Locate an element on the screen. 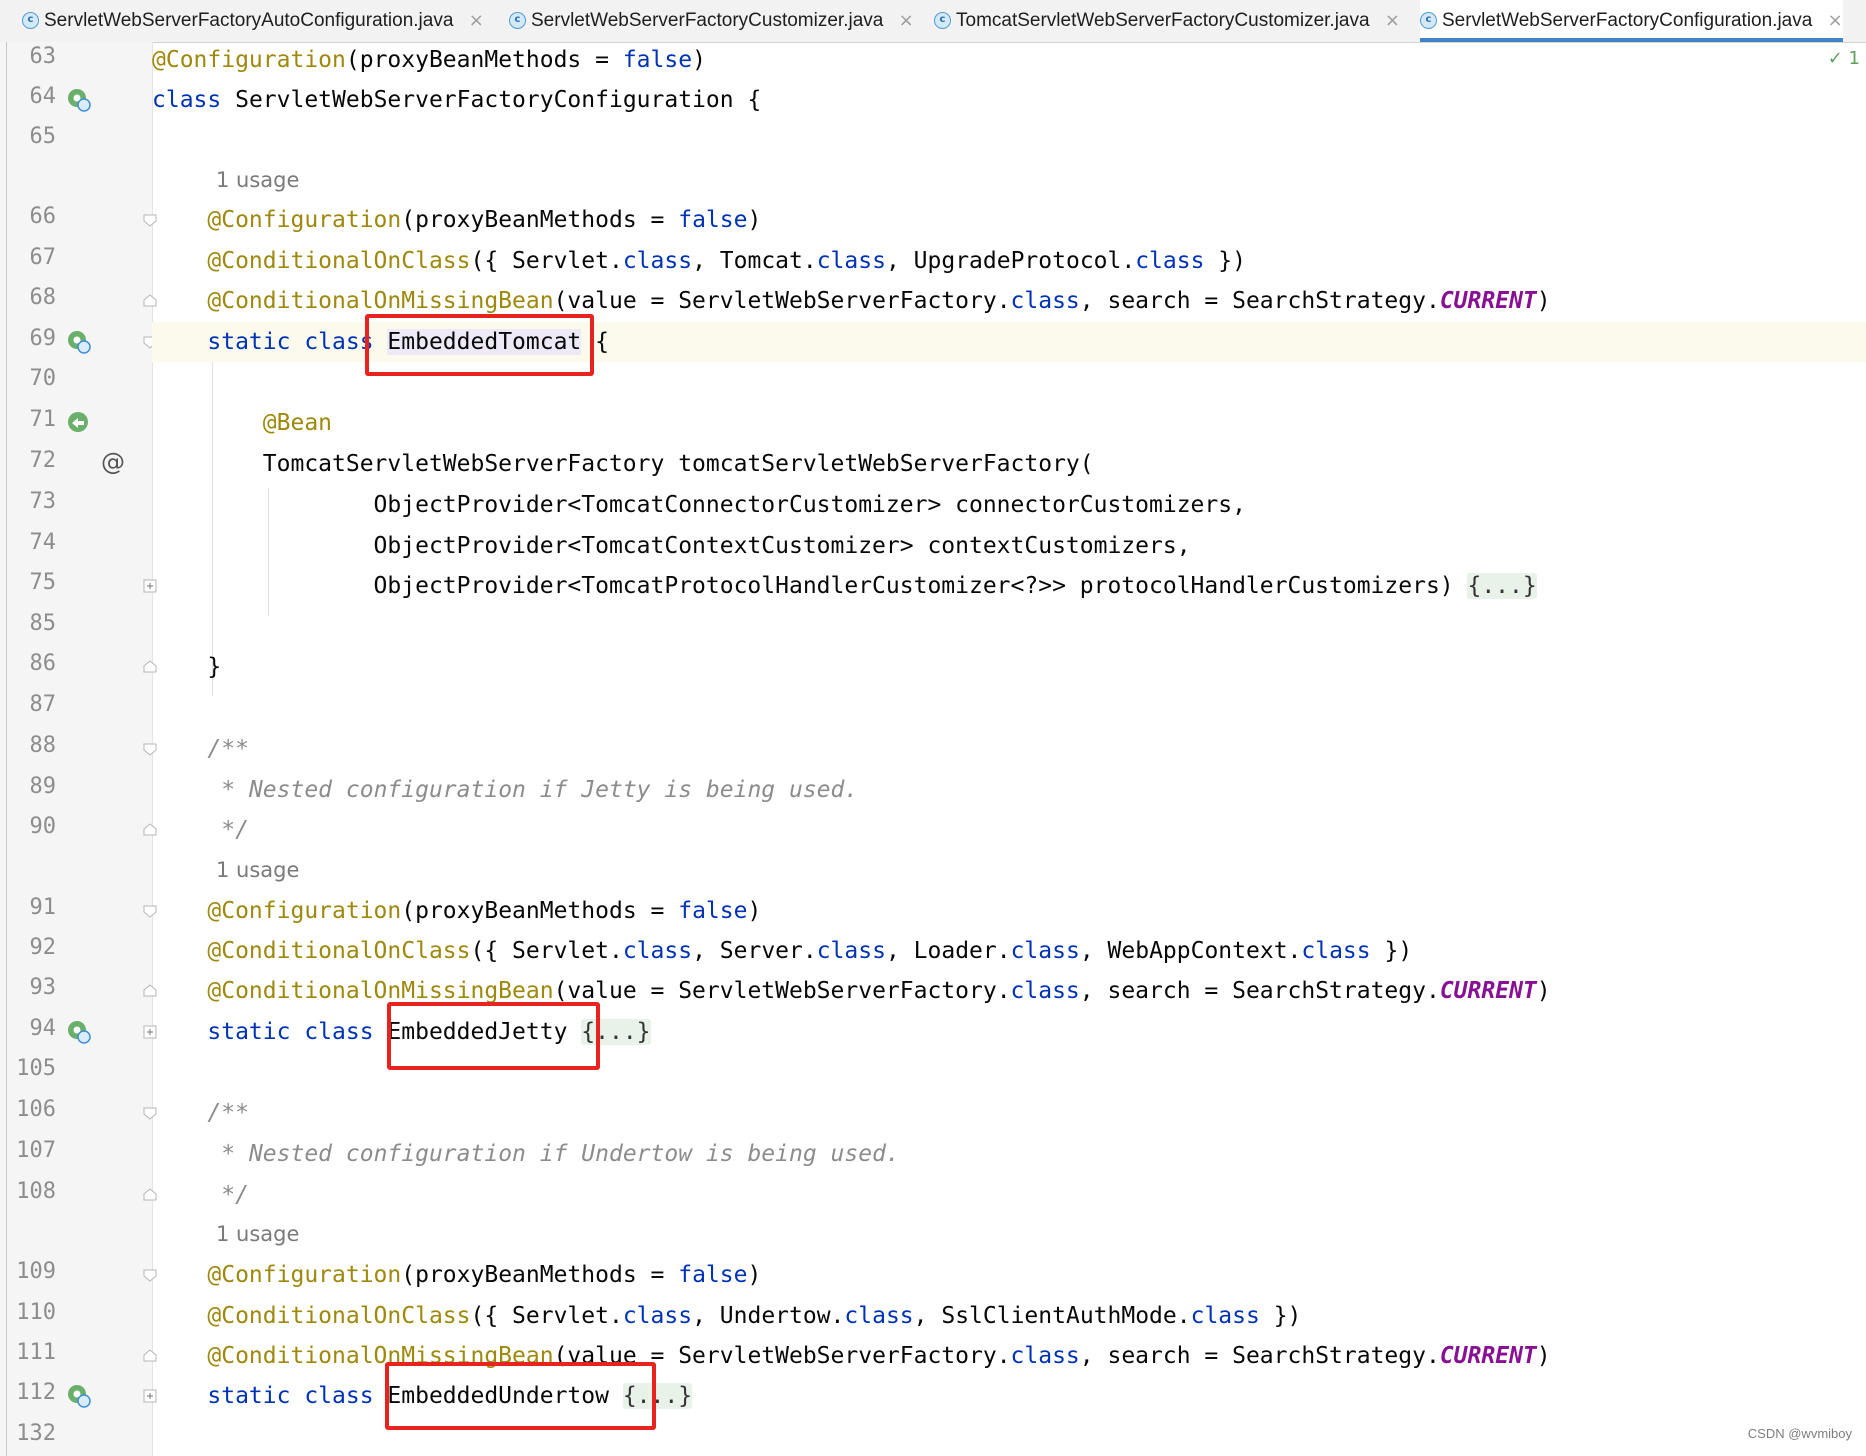 The width and height of the screenshot is (1866, 1456). line-number: 132 is located at coordinates (32, 1433).